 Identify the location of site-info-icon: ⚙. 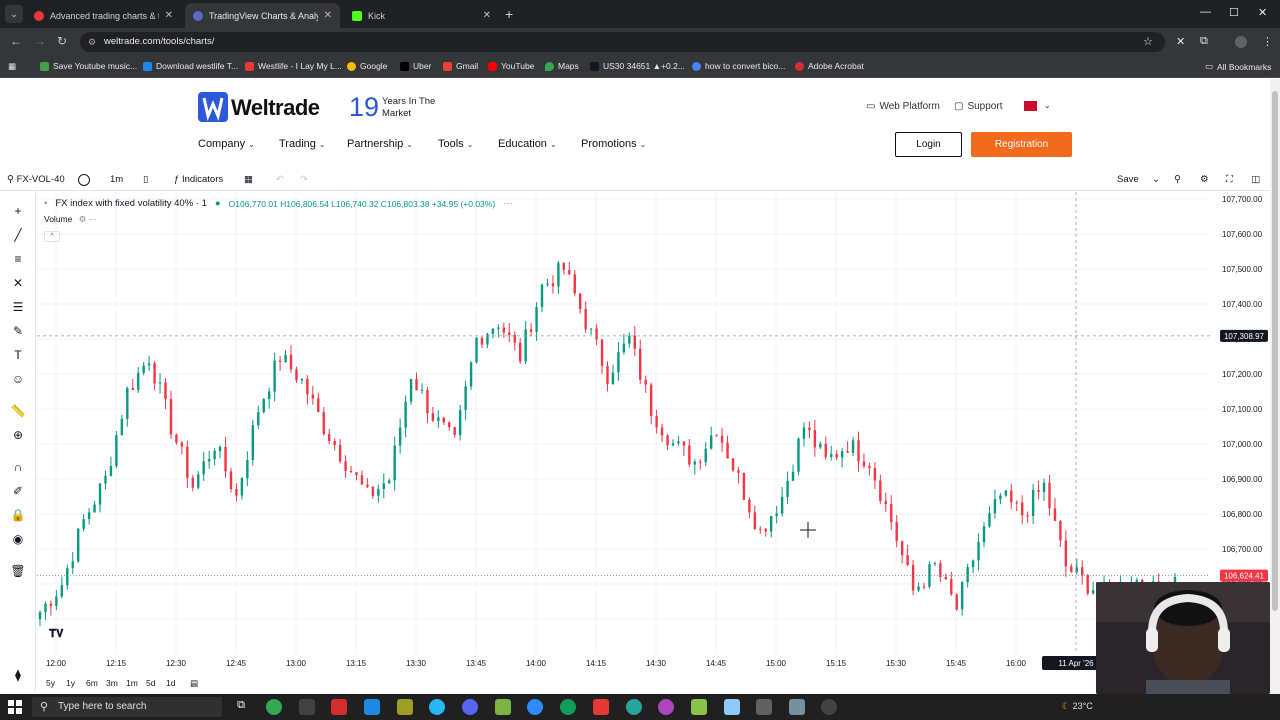
(92, 42).